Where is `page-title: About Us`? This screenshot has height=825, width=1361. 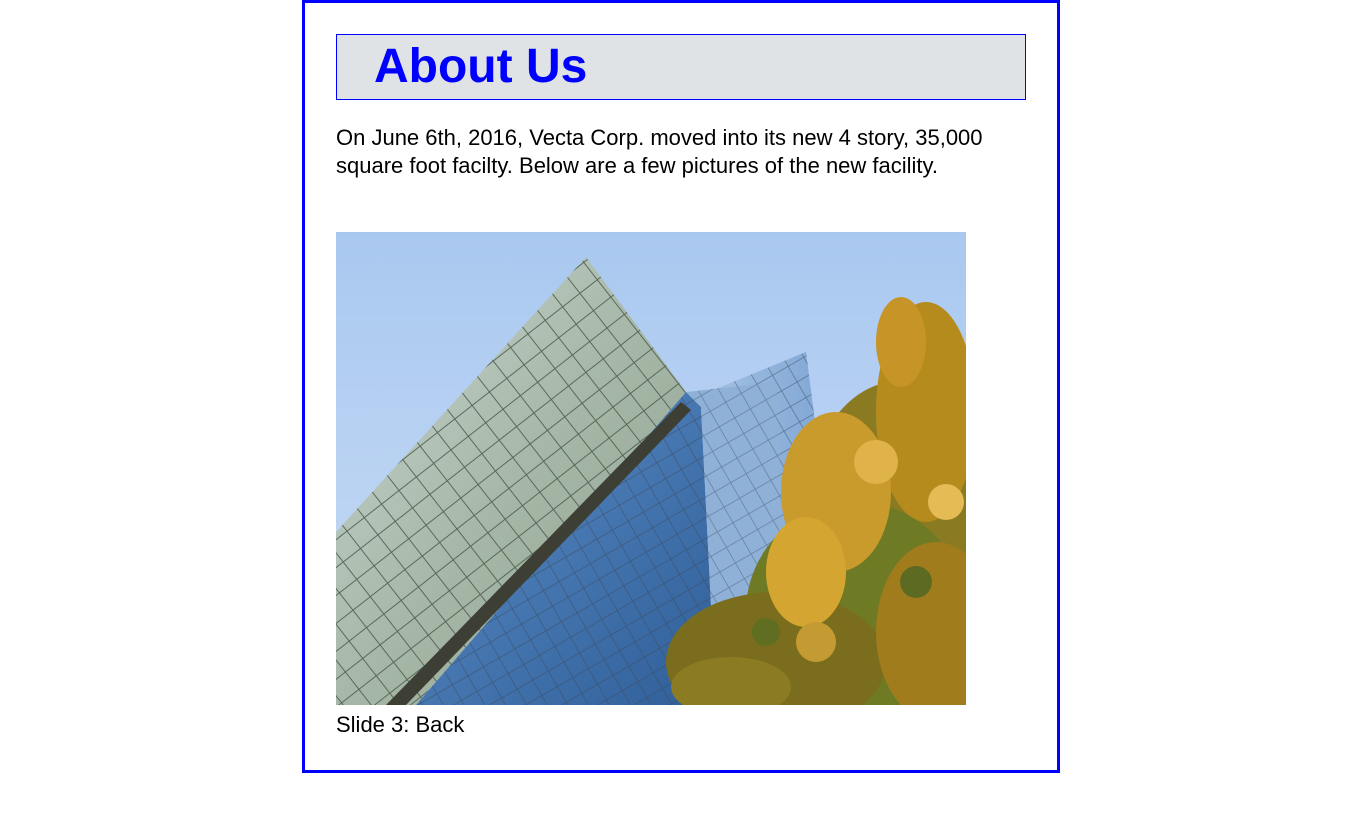 page-title: About Us is located at coordinates (481, 66).